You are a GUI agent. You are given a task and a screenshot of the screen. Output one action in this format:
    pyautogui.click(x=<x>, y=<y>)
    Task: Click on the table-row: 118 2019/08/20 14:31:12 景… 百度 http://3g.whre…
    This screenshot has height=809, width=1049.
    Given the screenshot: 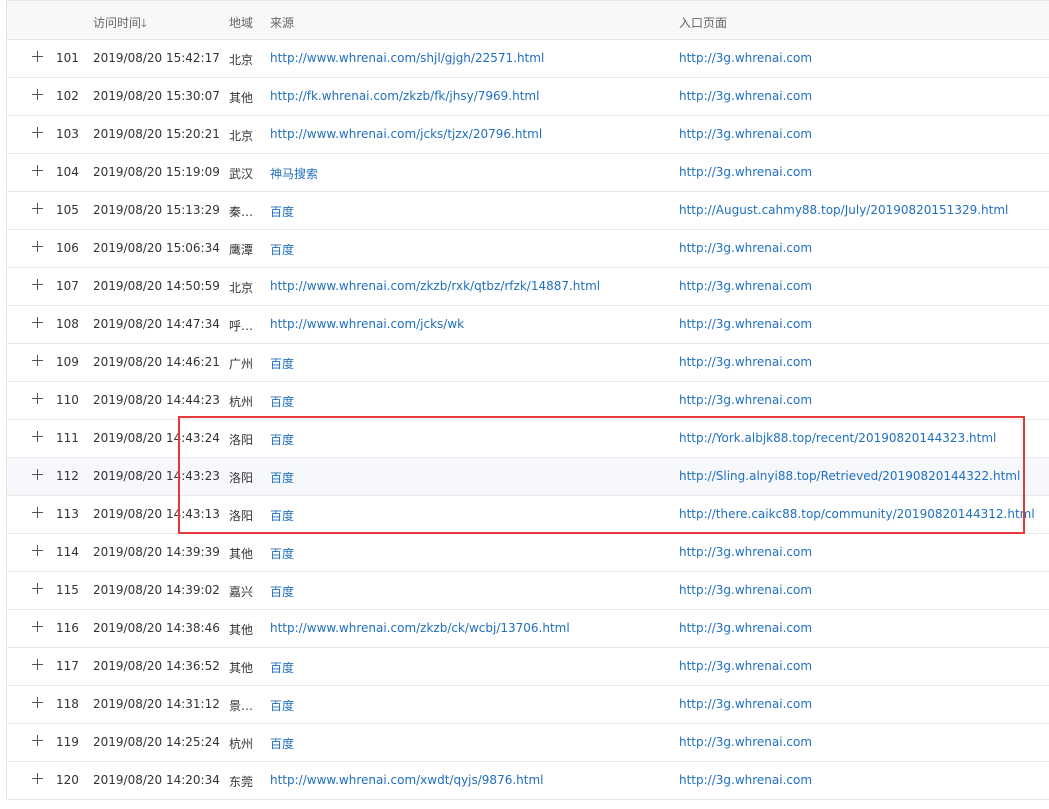 What is the action you would take?
    pyautogui.click(x=528, y=705)
    